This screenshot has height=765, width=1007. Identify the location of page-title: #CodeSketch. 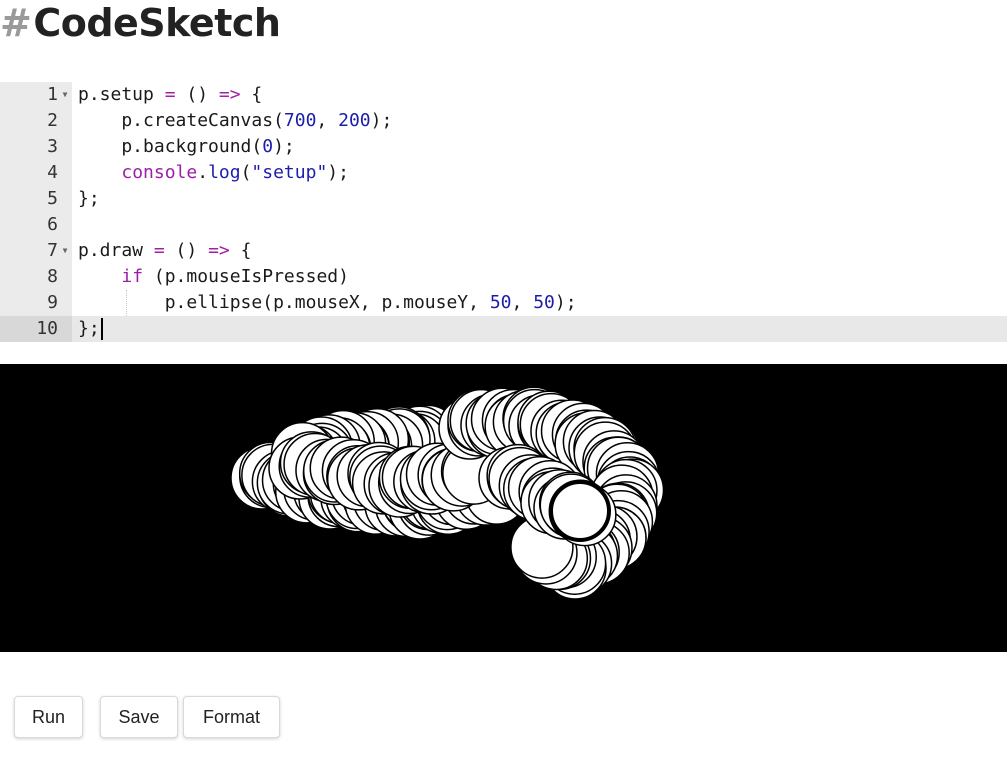
(140, 24).